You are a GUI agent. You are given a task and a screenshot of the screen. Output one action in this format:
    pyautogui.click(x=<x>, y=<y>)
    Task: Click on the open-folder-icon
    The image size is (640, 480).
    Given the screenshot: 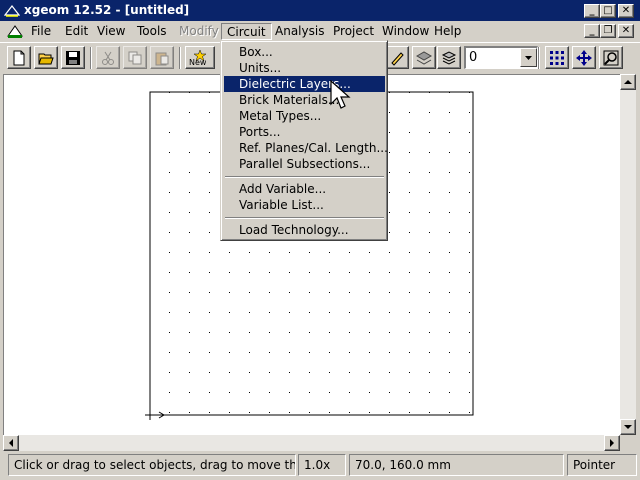 What is the action you would take?
    pyautogui.click(x=46, y=59)
    